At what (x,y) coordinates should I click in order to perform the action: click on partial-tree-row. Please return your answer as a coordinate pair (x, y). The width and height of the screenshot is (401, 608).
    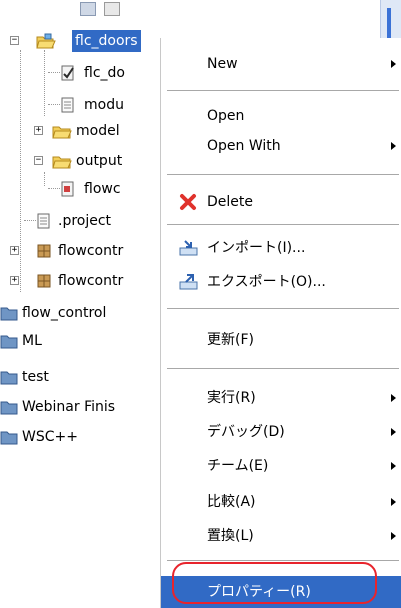
    Looking at the image, I should click on (230, 11).